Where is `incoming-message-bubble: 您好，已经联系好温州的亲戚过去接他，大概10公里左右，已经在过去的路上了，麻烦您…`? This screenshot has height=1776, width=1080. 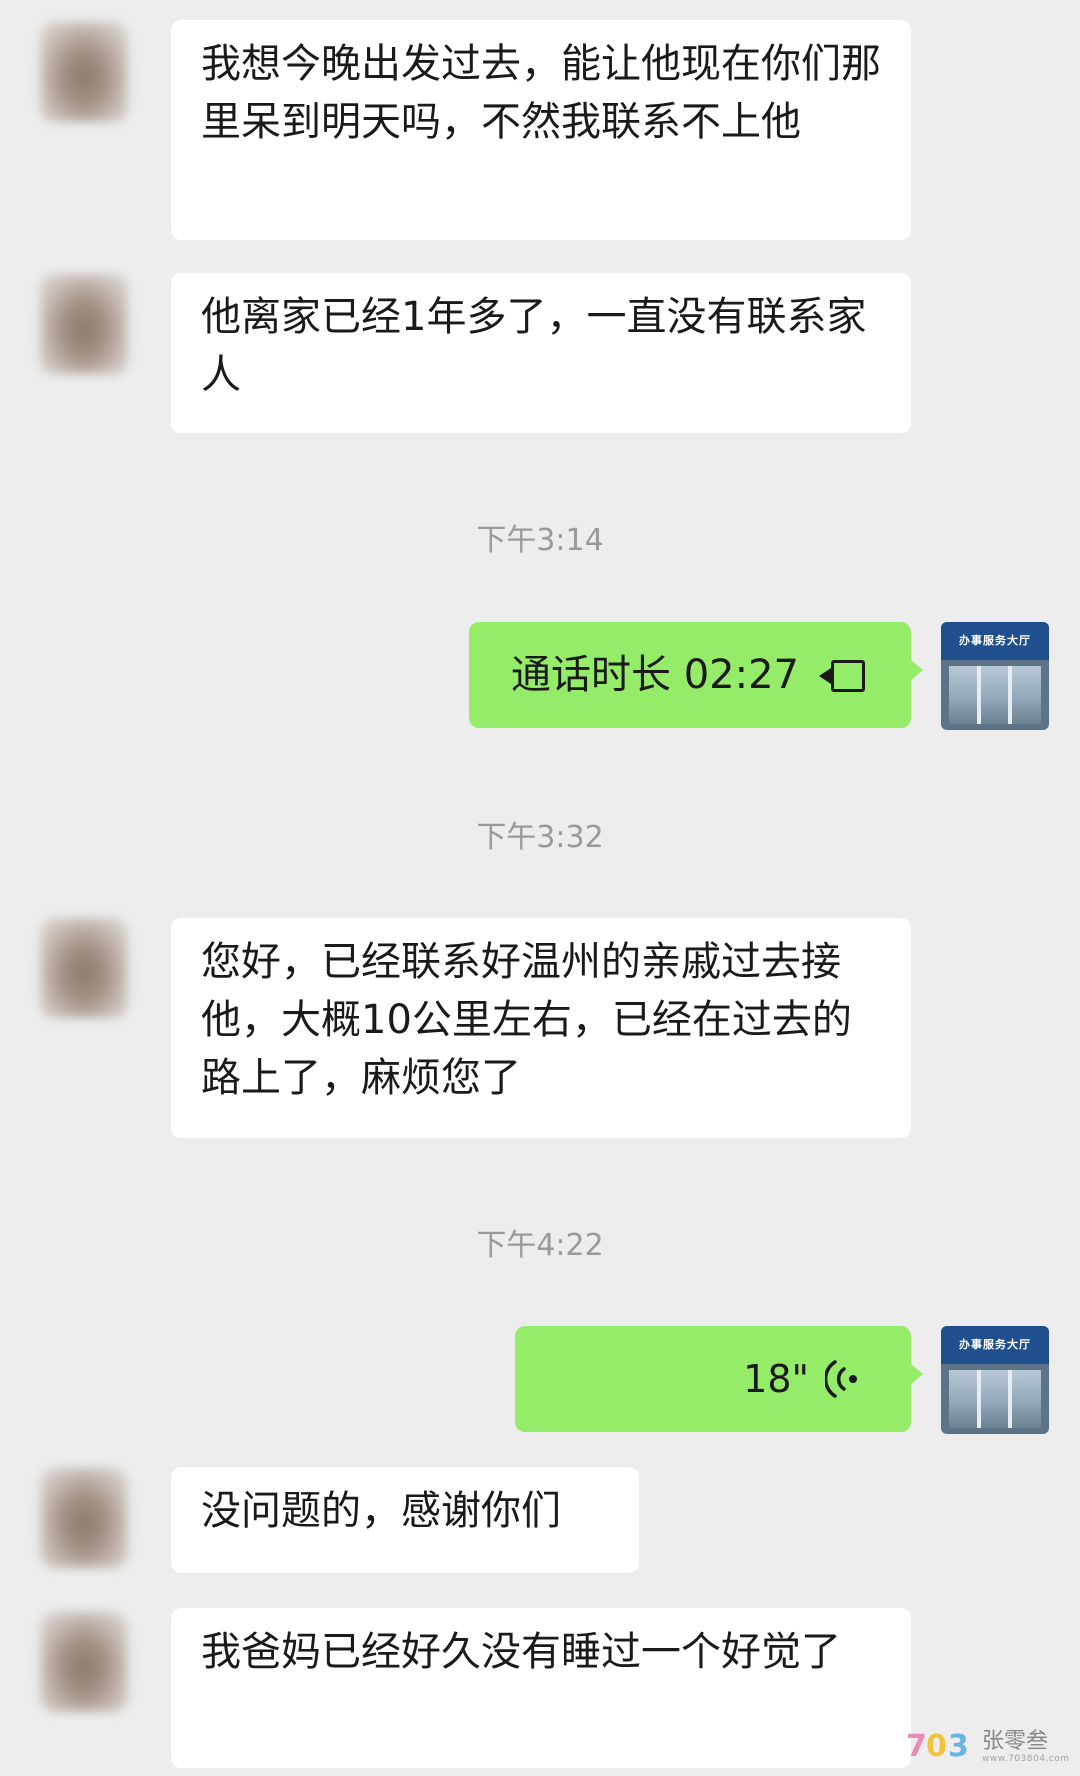 incoming-message-bubble: 您好，已经联系好温州的亲戚过去接他，大概10公里左右，已经在过去的路上了，麻烦您… is located at coordinates (541, 1028).